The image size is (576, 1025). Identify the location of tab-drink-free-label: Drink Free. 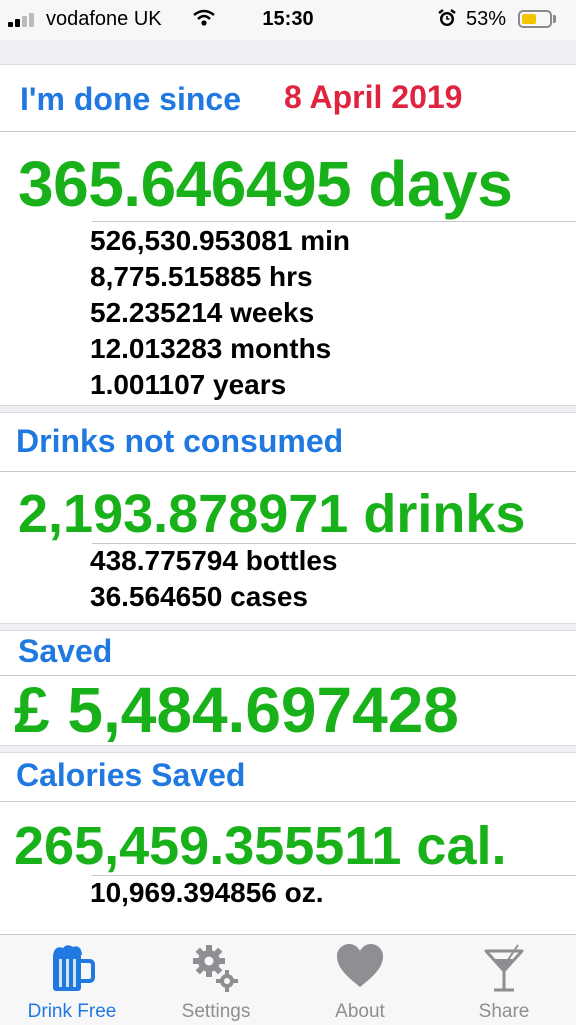
(72, 1011).